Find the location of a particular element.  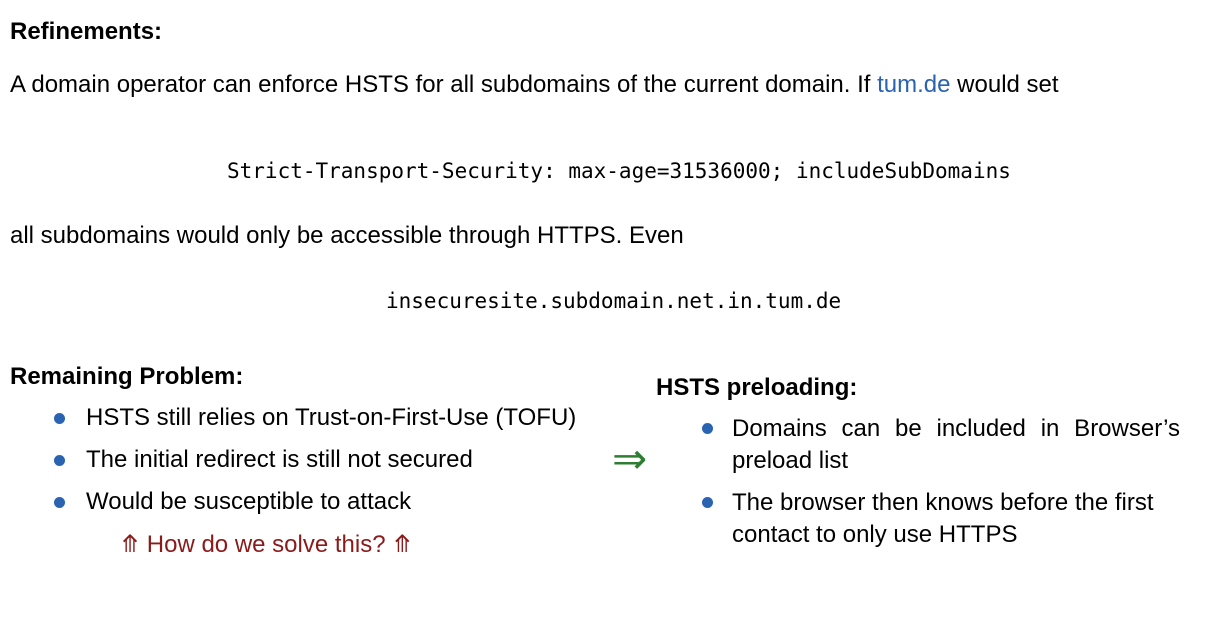

hsts-preloading-heading: HSTS preloading: is located at coordinates (757, 387).